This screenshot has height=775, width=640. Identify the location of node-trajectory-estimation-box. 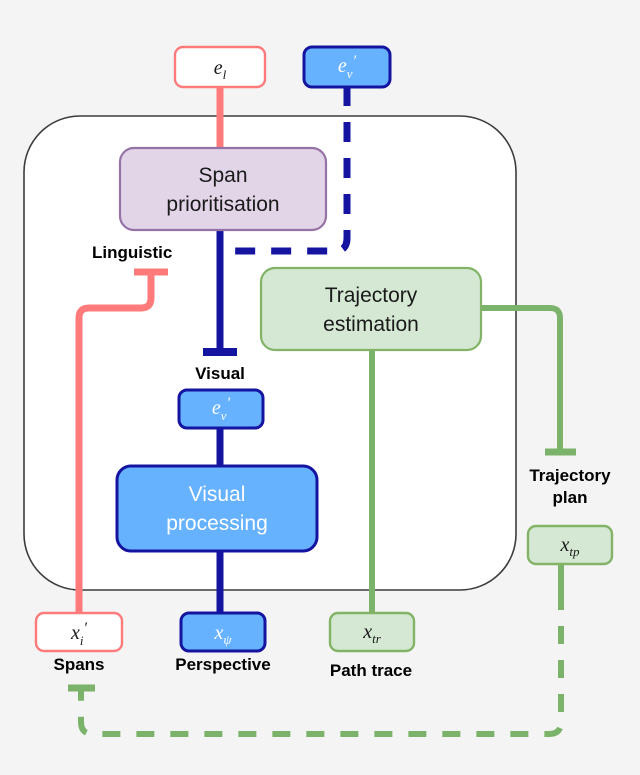
(371, 309).